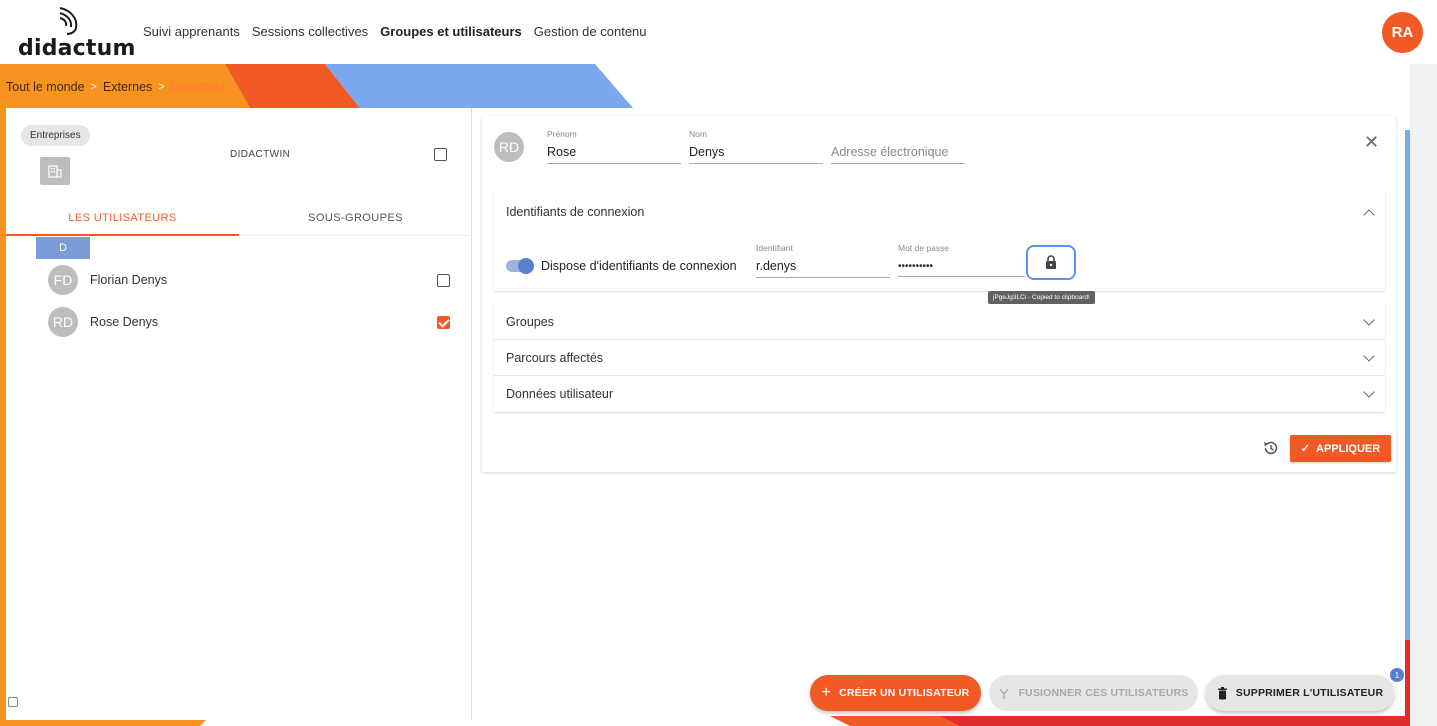  Describe the element at coordinates (962, 265) in the screenshot. I see `password-input: ••••••••••` at that location.